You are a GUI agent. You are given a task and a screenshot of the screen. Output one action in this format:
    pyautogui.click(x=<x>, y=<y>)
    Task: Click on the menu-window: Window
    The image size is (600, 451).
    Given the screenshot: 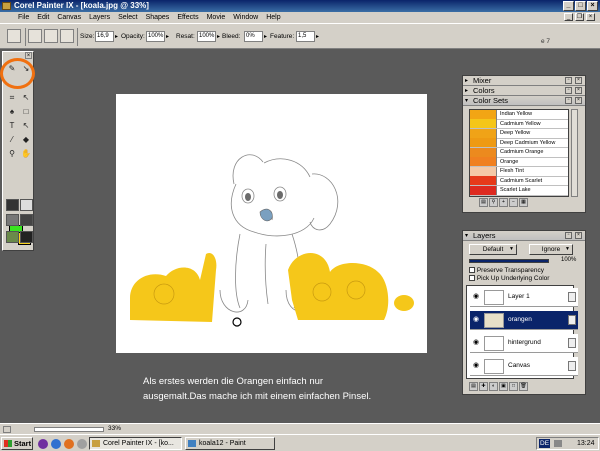 What is the action you would take?
    pyautogui.click(x=245, y=17)
    